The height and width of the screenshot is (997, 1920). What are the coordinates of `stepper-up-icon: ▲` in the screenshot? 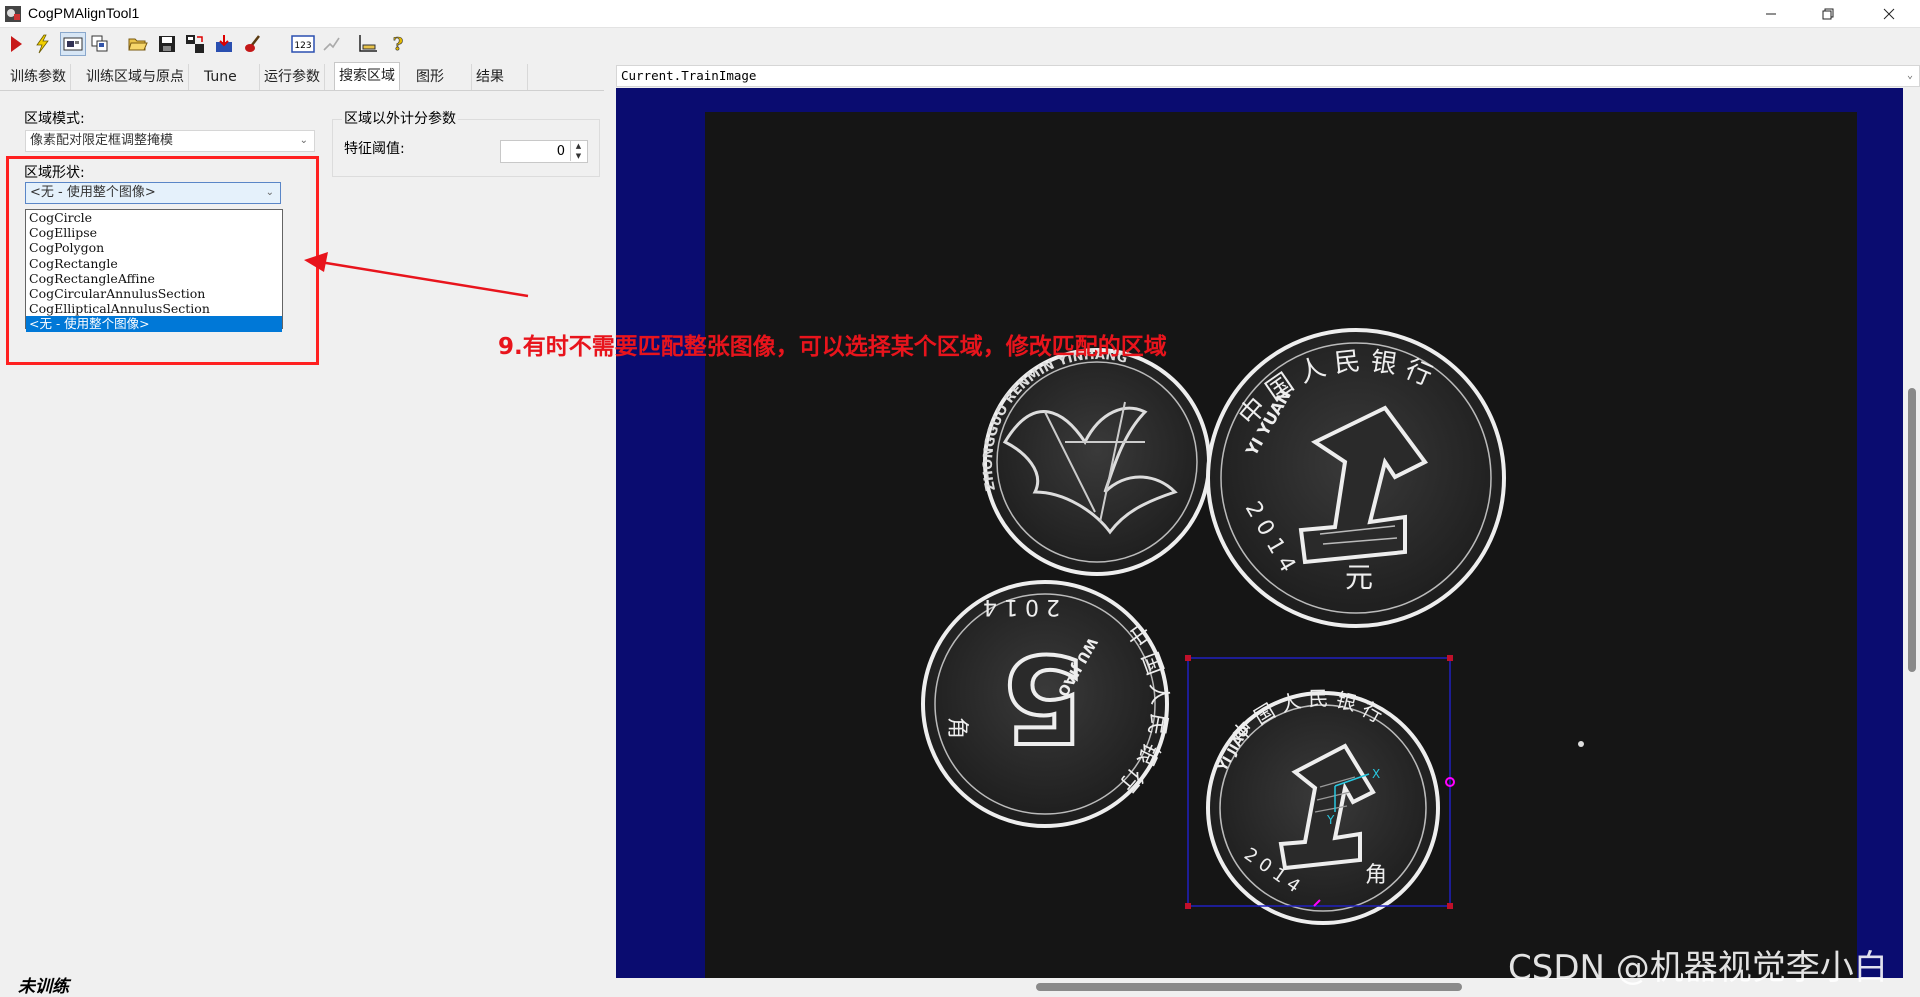 It's located at (578, 146).